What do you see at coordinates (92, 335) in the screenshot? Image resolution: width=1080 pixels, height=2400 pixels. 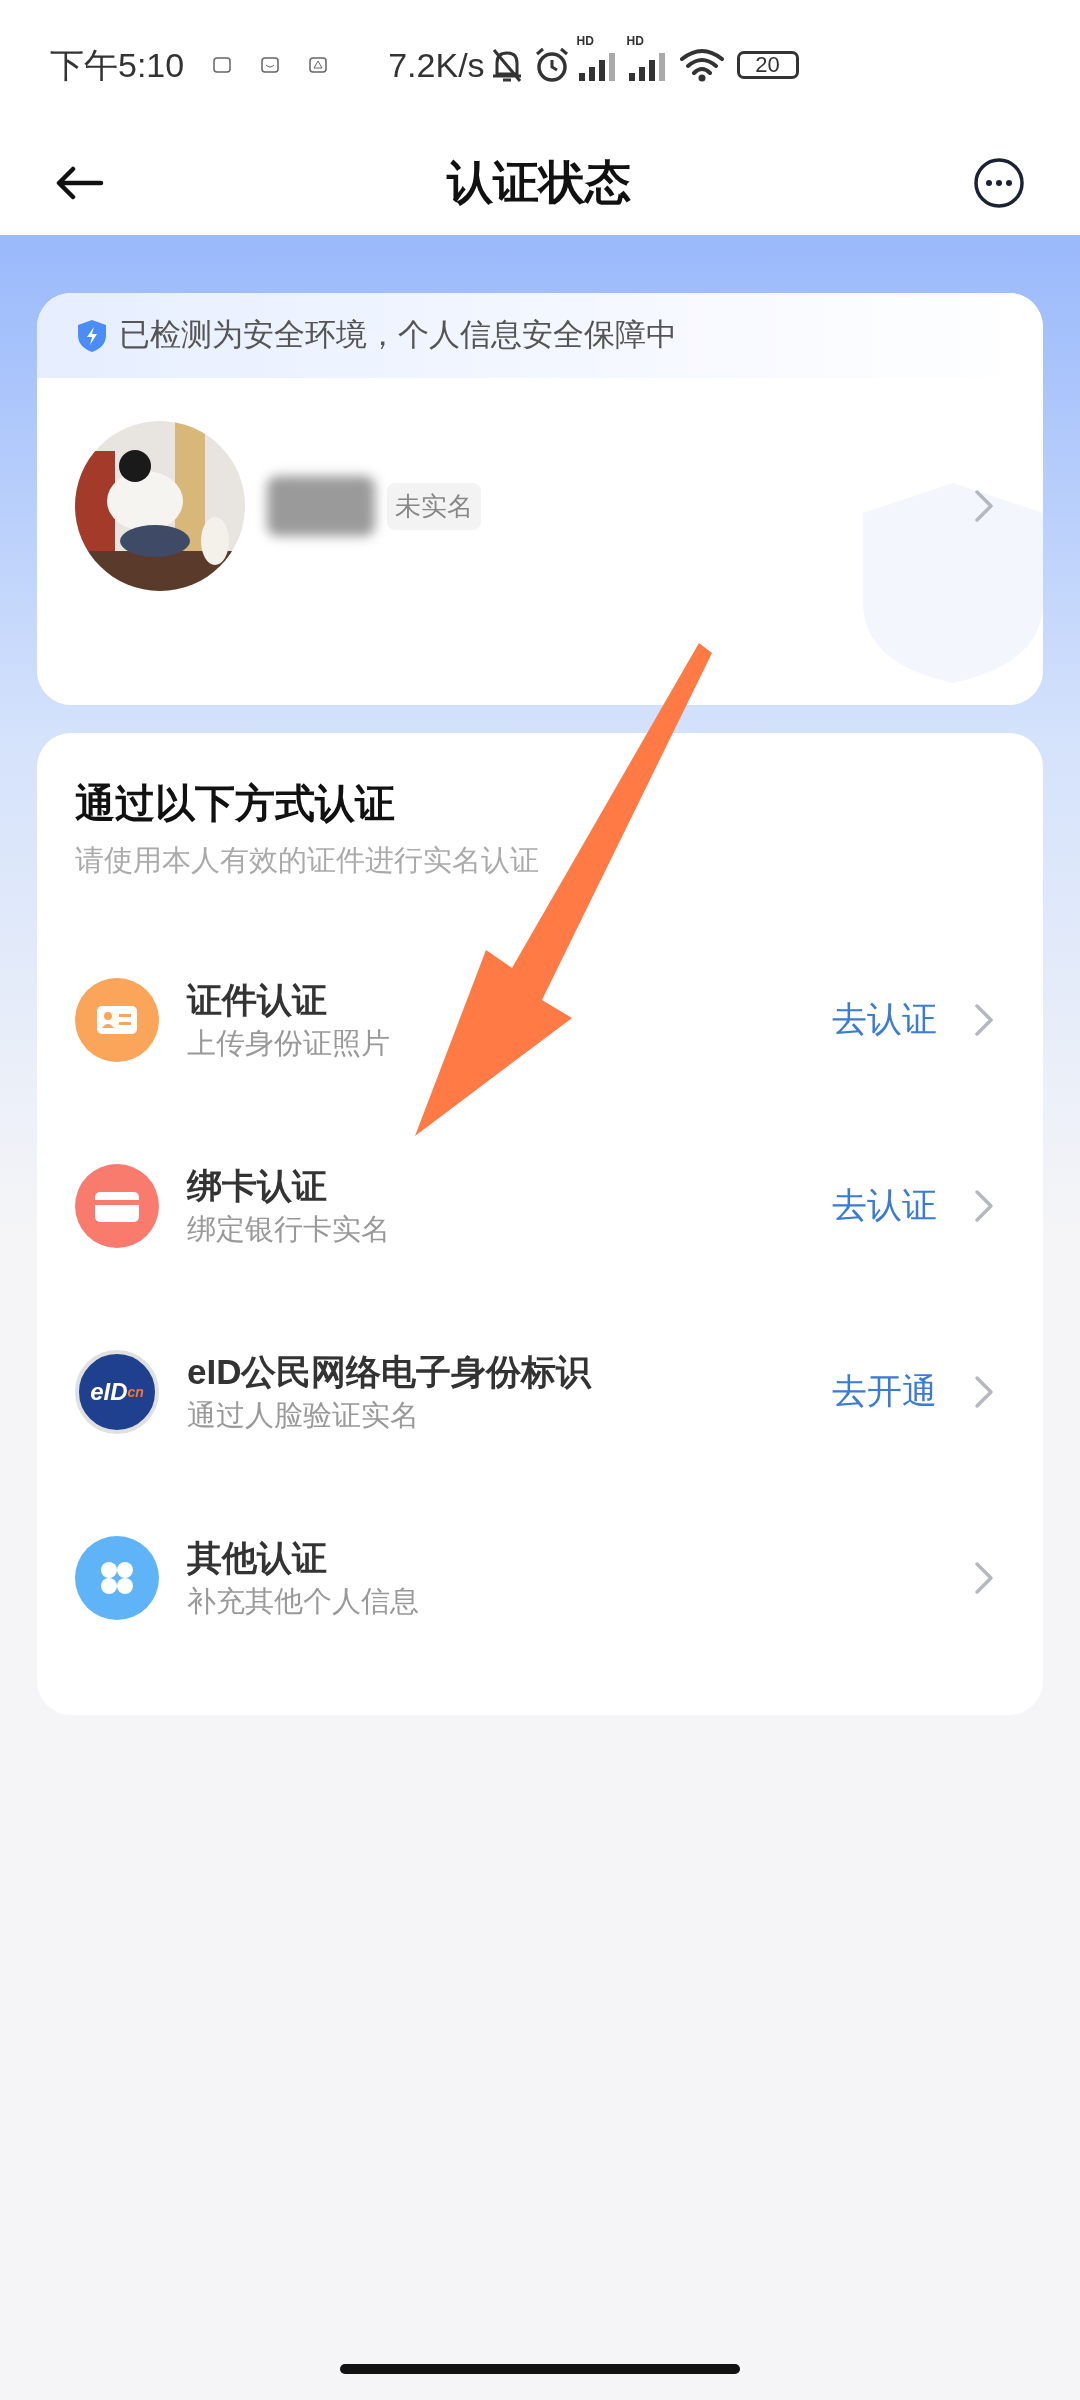 I see `shield-icon` at bounding box center [92, 335].